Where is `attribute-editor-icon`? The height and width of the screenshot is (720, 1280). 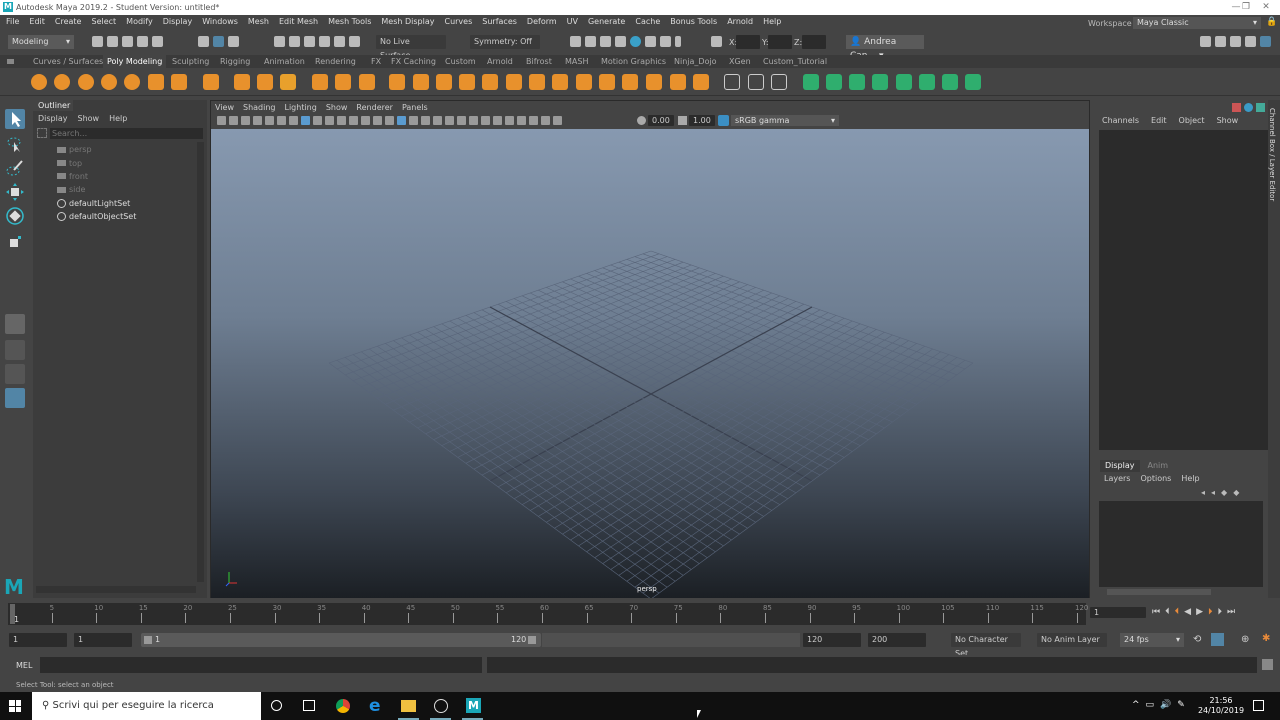
attribute-editor-icon is located at coordinates (1235, 41).